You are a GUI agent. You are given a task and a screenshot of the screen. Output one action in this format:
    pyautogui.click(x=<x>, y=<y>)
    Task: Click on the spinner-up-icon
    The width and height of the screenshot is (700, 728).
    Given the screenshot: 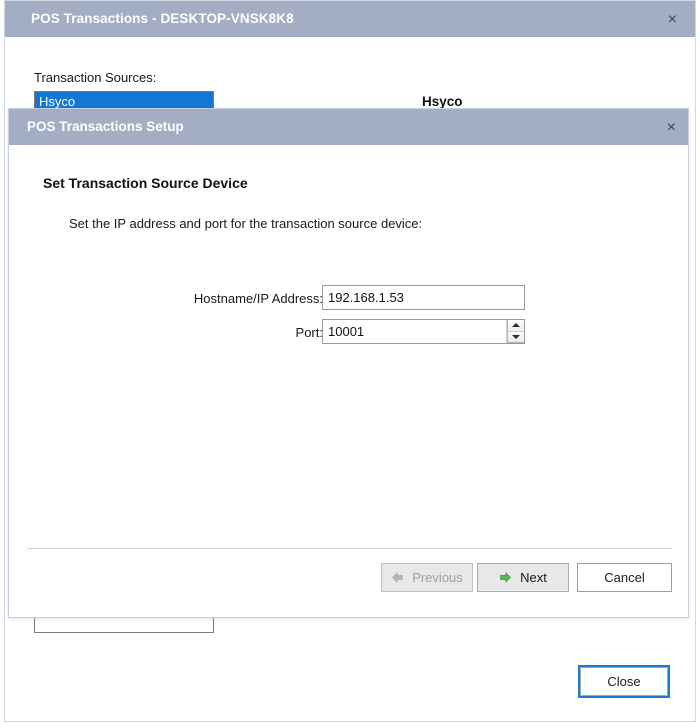 What is the action you would take?
    pyautogui.click(x=515, y=326)
    